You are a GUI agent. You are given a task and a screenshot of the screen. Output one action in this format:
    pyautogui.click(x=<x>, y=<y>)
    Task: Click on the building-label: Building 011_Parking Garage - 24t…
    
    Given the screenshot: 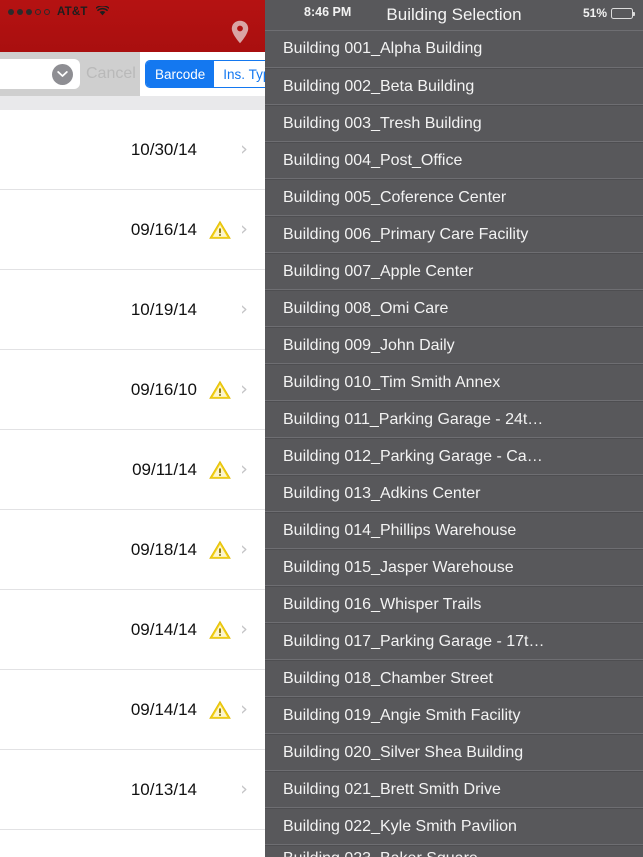 What is the action you would take?
    pyautogui.click(x=413, y=419)
    